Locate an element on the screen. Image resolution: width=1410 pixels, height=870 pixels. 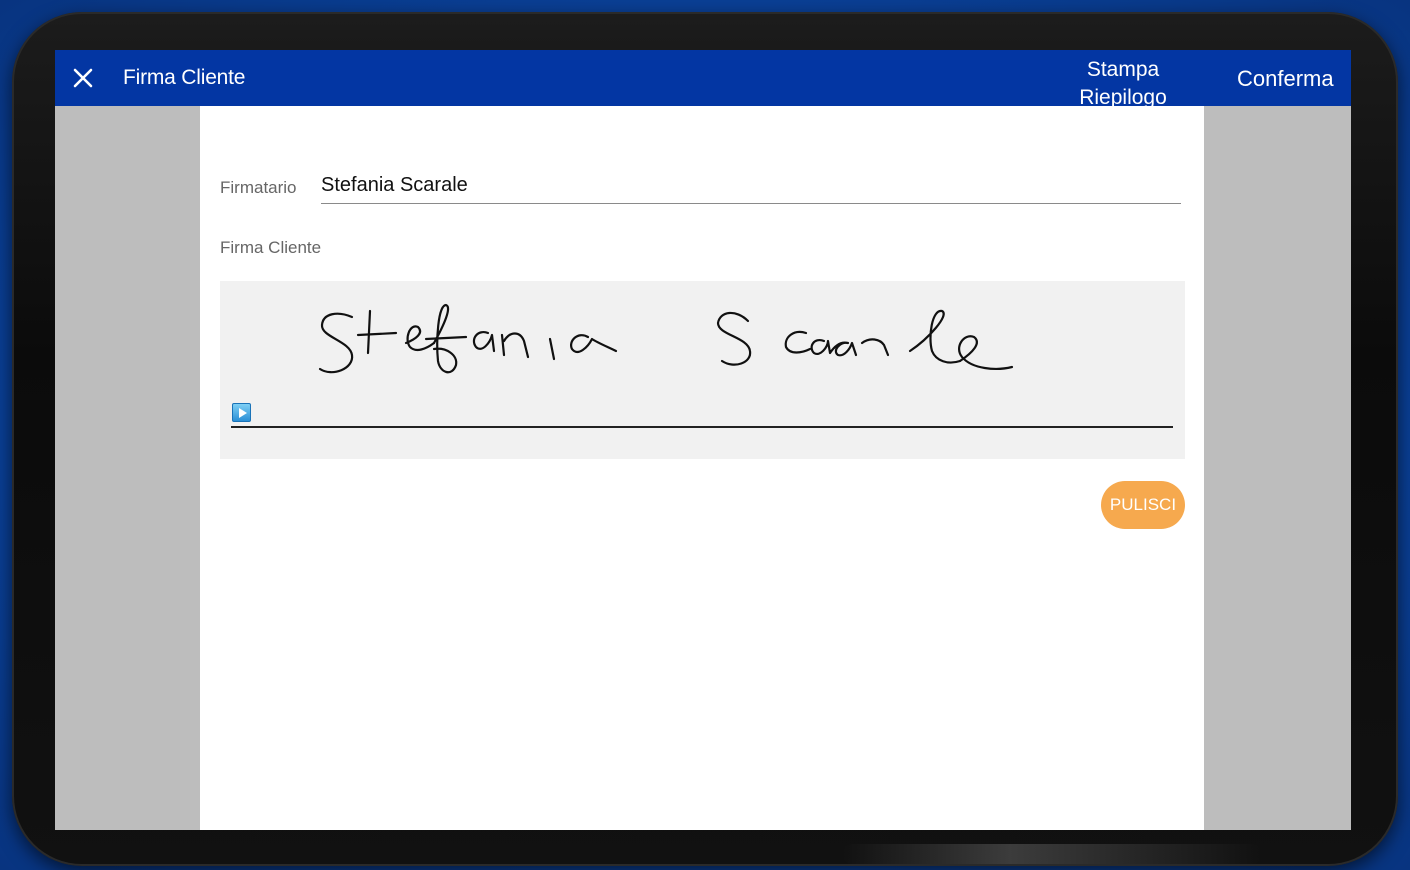
close-icon is located at coordinates (83, 78).